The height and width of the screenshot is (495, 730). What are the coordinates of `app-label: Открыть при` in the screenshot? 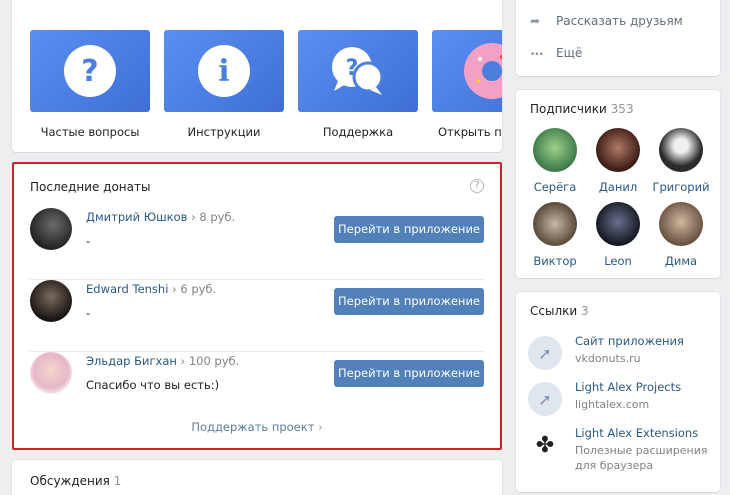 It's located at (470, 132).